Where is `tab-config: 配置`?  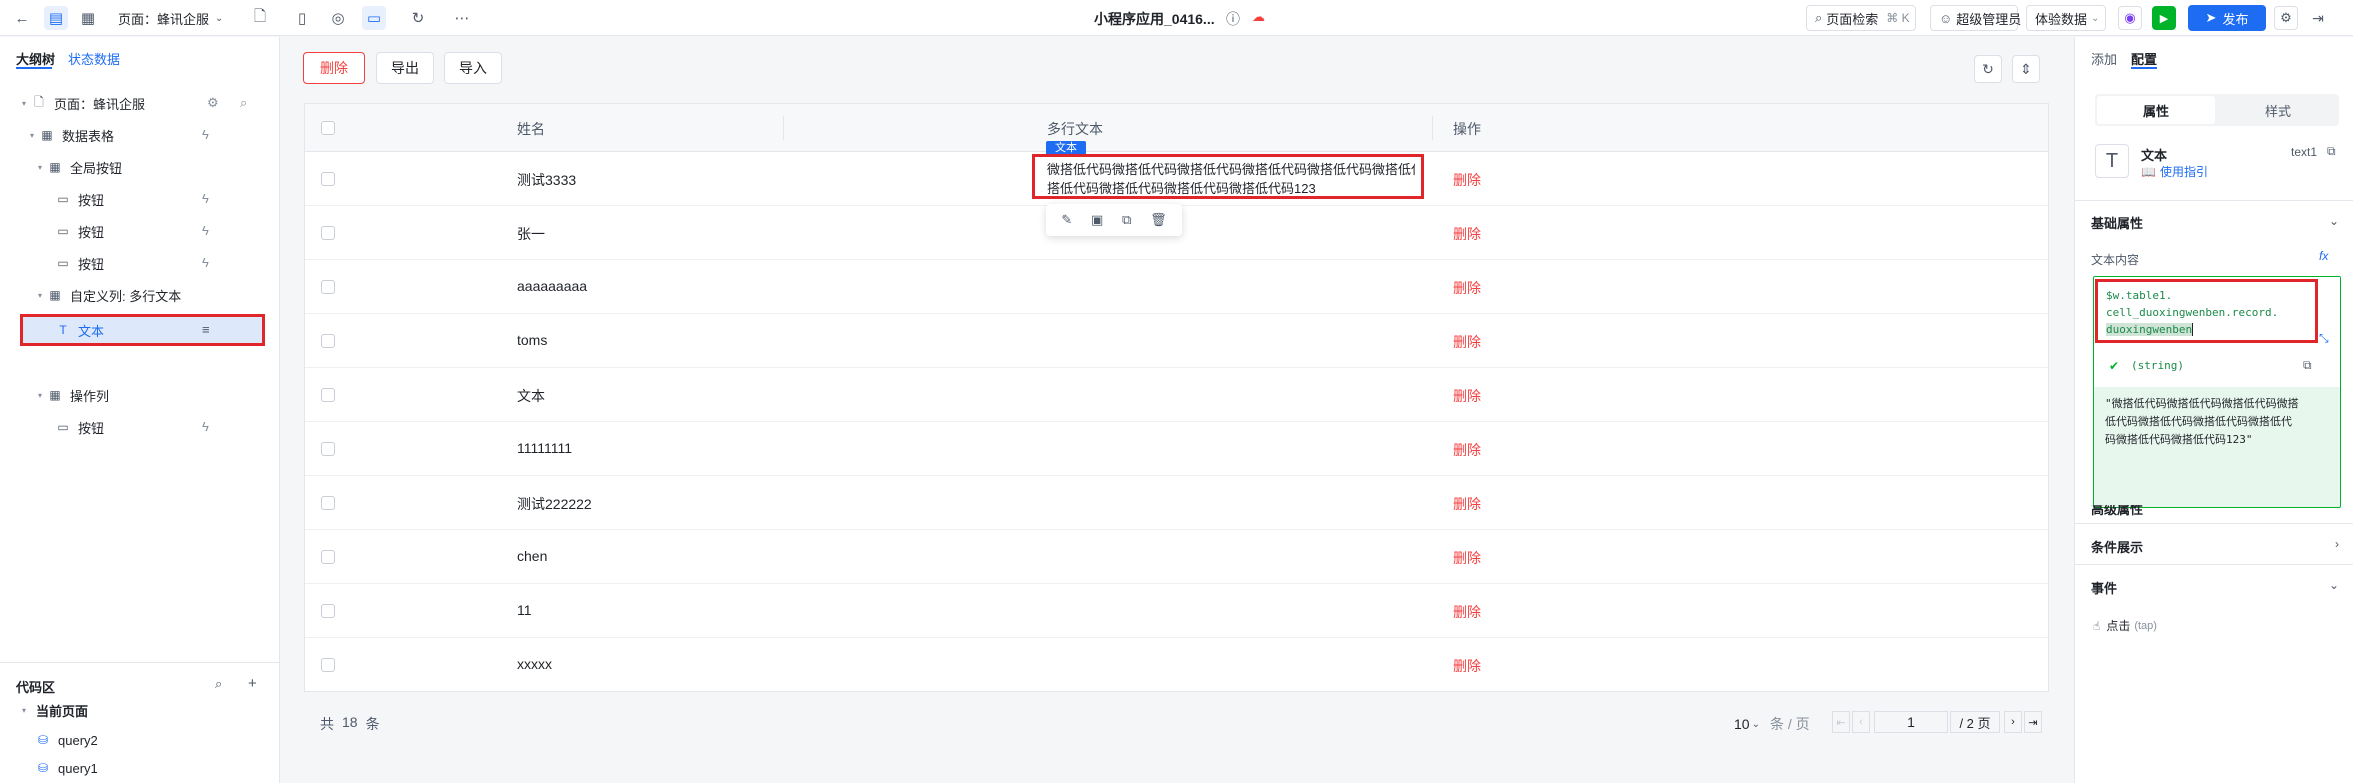
tab-config: 配置 is located at coordinates (2144, 58).